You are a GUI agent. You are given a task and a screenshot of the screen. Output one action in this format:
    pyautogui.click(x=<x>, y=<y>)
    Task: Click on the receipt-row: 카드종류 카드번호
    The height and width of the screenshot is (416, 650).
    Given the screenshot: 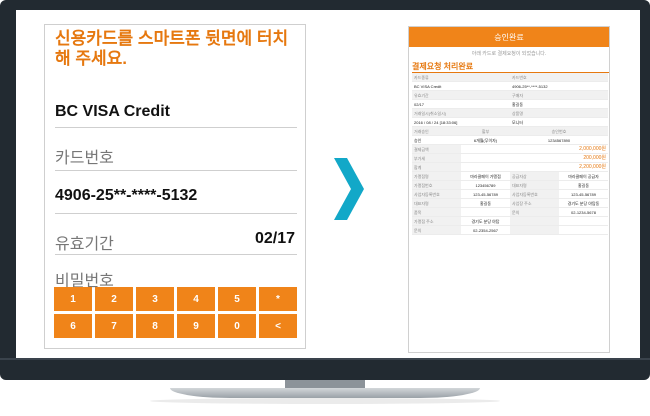 What is the action you would take?
    pyautogui.click(x=510, y=77)
    